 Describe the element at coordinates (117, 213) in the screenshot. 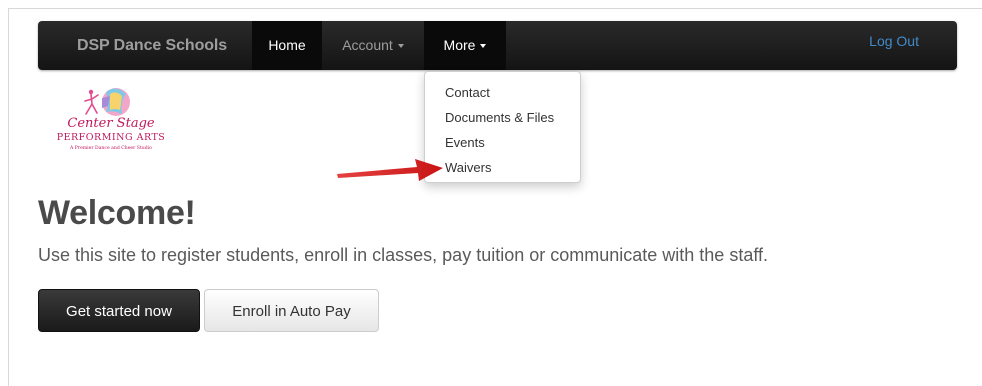

I see `page-title: Welcome!` at that location.